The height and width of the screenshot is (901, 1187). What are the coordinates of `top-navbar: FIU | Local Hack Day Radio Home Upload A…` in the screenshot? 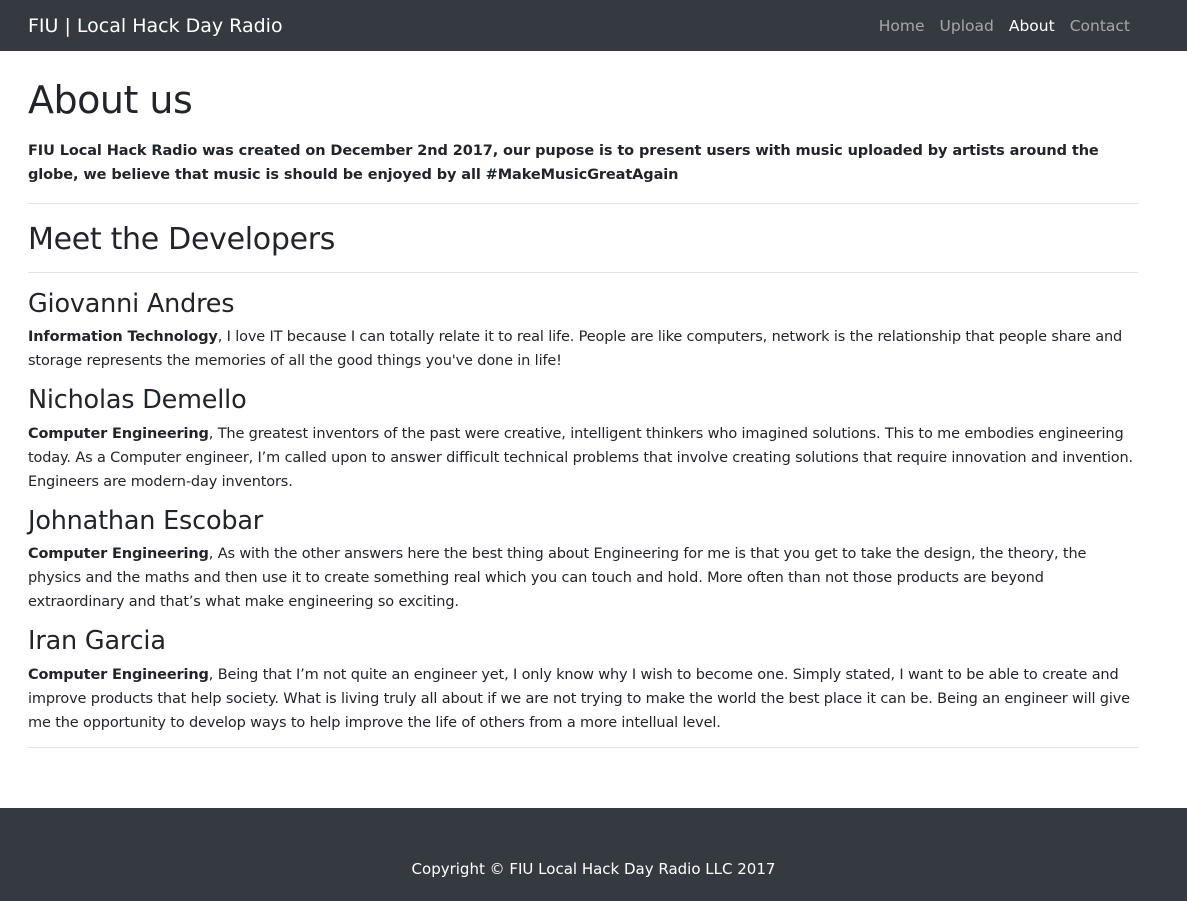 It's located at (593, 25).